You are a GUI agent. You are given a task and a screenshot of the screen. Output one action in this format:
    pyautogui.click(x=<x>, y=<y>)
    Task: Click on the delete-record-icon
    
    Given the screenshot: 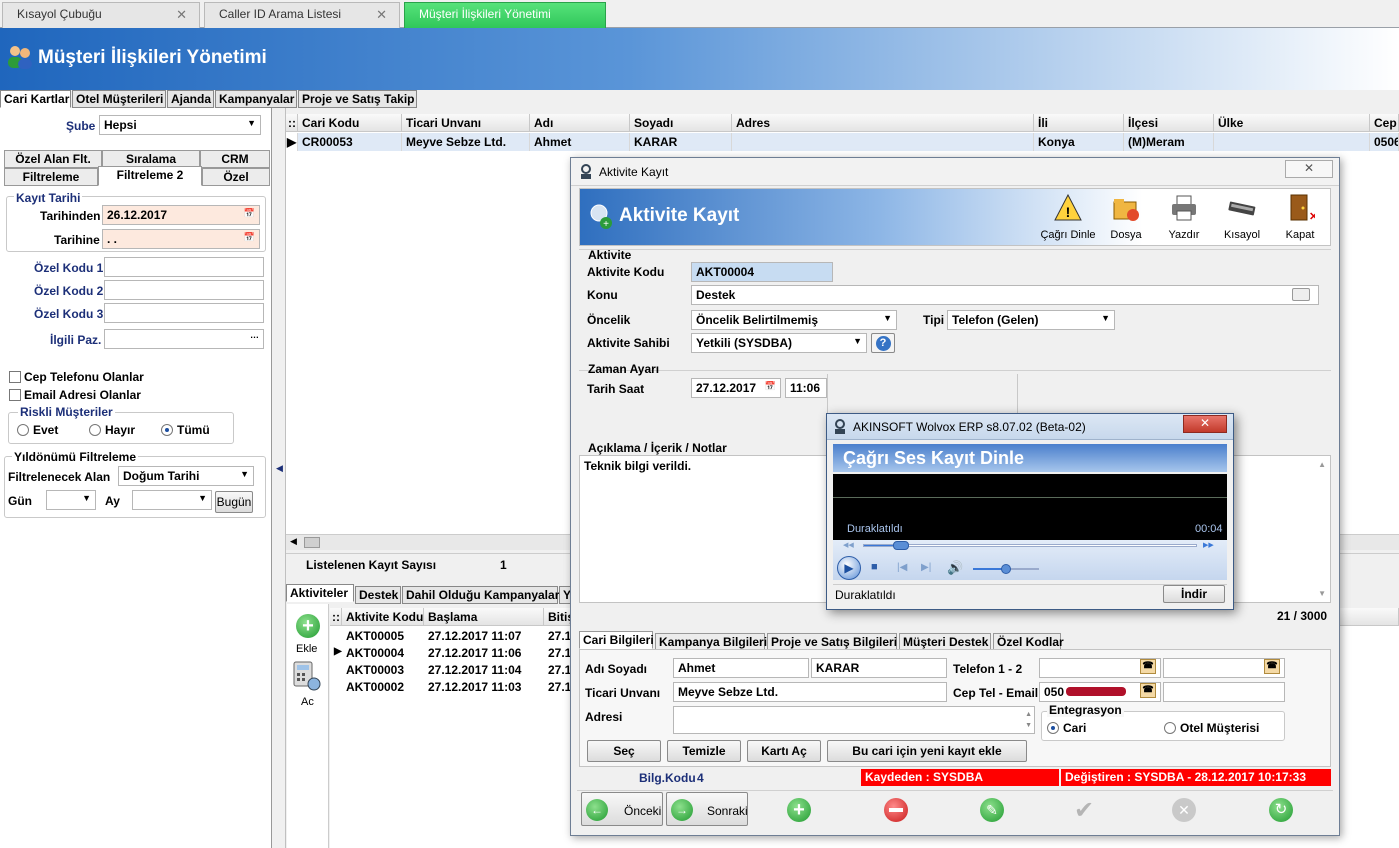 What is the action you would take?
    pyautogui.click(x=896, y=810)
    